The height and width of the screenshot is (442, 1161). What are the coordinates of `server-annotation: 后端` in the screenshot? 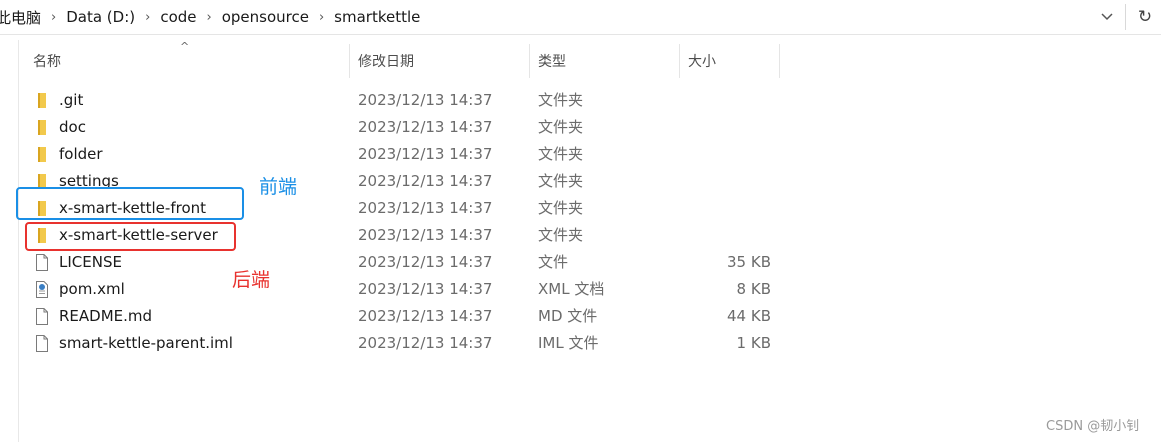 It's located at (251, 280).